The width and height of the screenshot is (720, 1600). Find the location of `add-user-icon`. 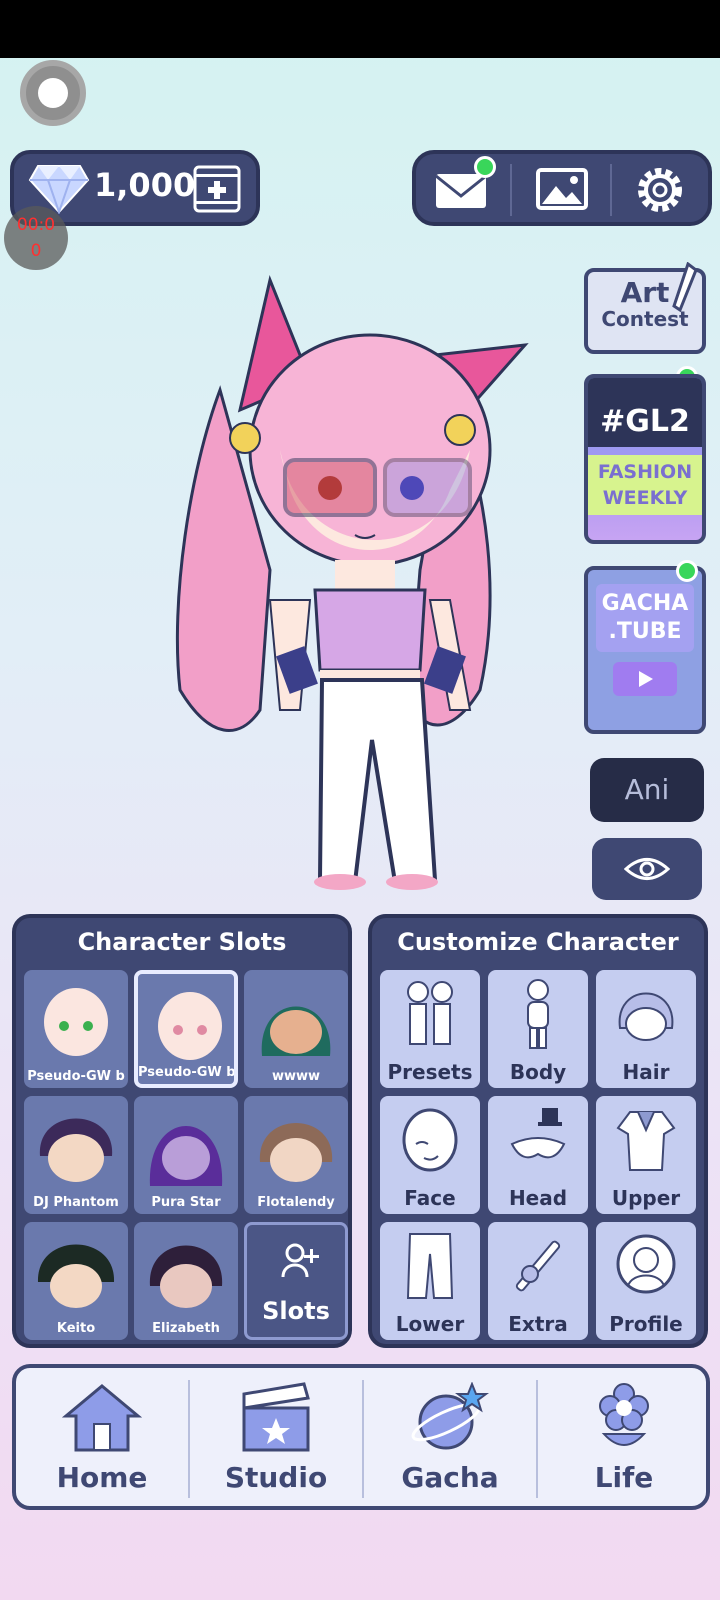

add-user-icon is located at coordinates (300, 1260).